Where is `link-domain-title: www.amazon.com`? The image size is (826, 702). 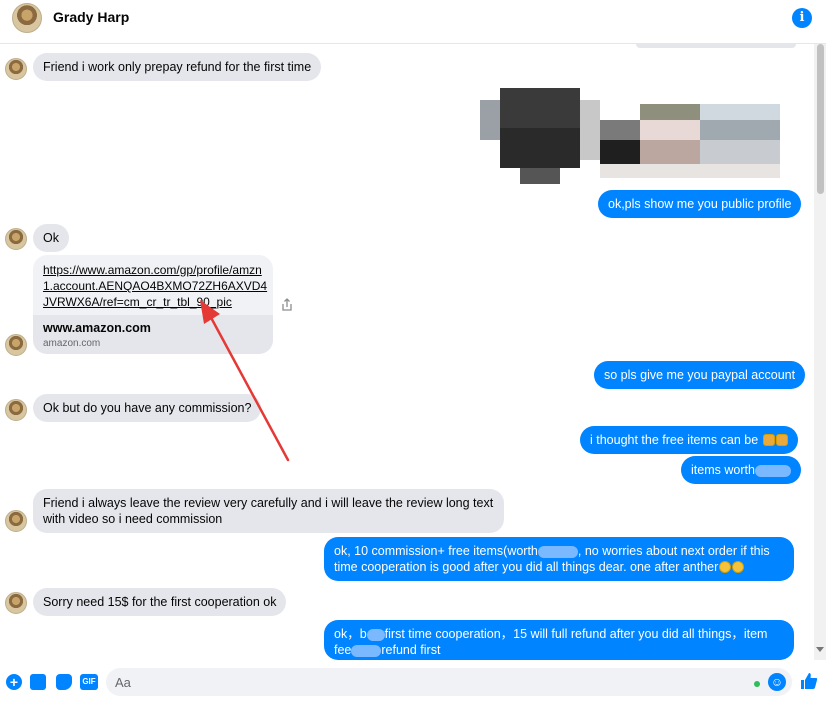
link-domain-title: www.amazon.com is located at coordinates (97, 328).